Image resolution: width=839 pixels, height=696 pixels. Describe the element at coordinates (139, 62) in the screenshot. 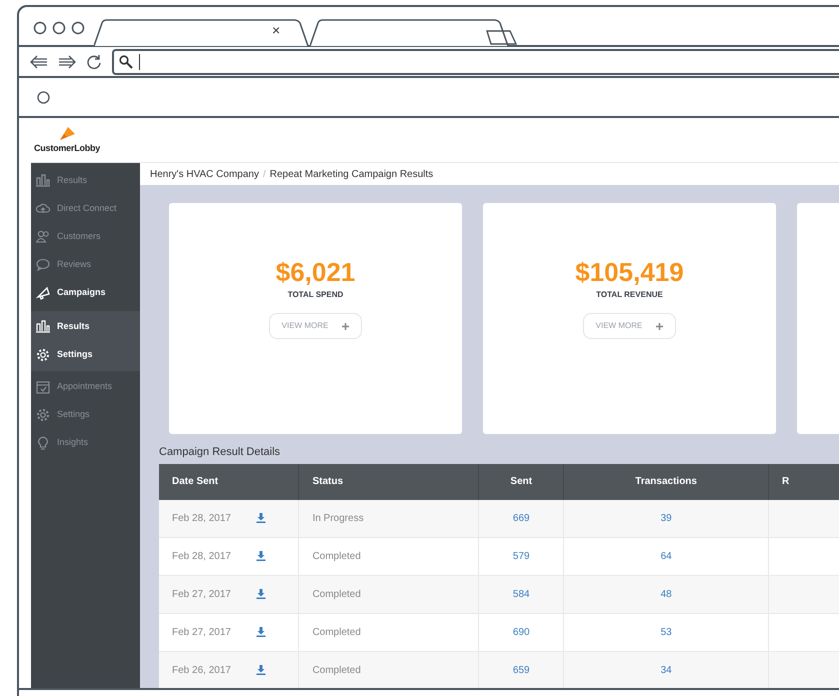

I see `text-cursor` at that location.